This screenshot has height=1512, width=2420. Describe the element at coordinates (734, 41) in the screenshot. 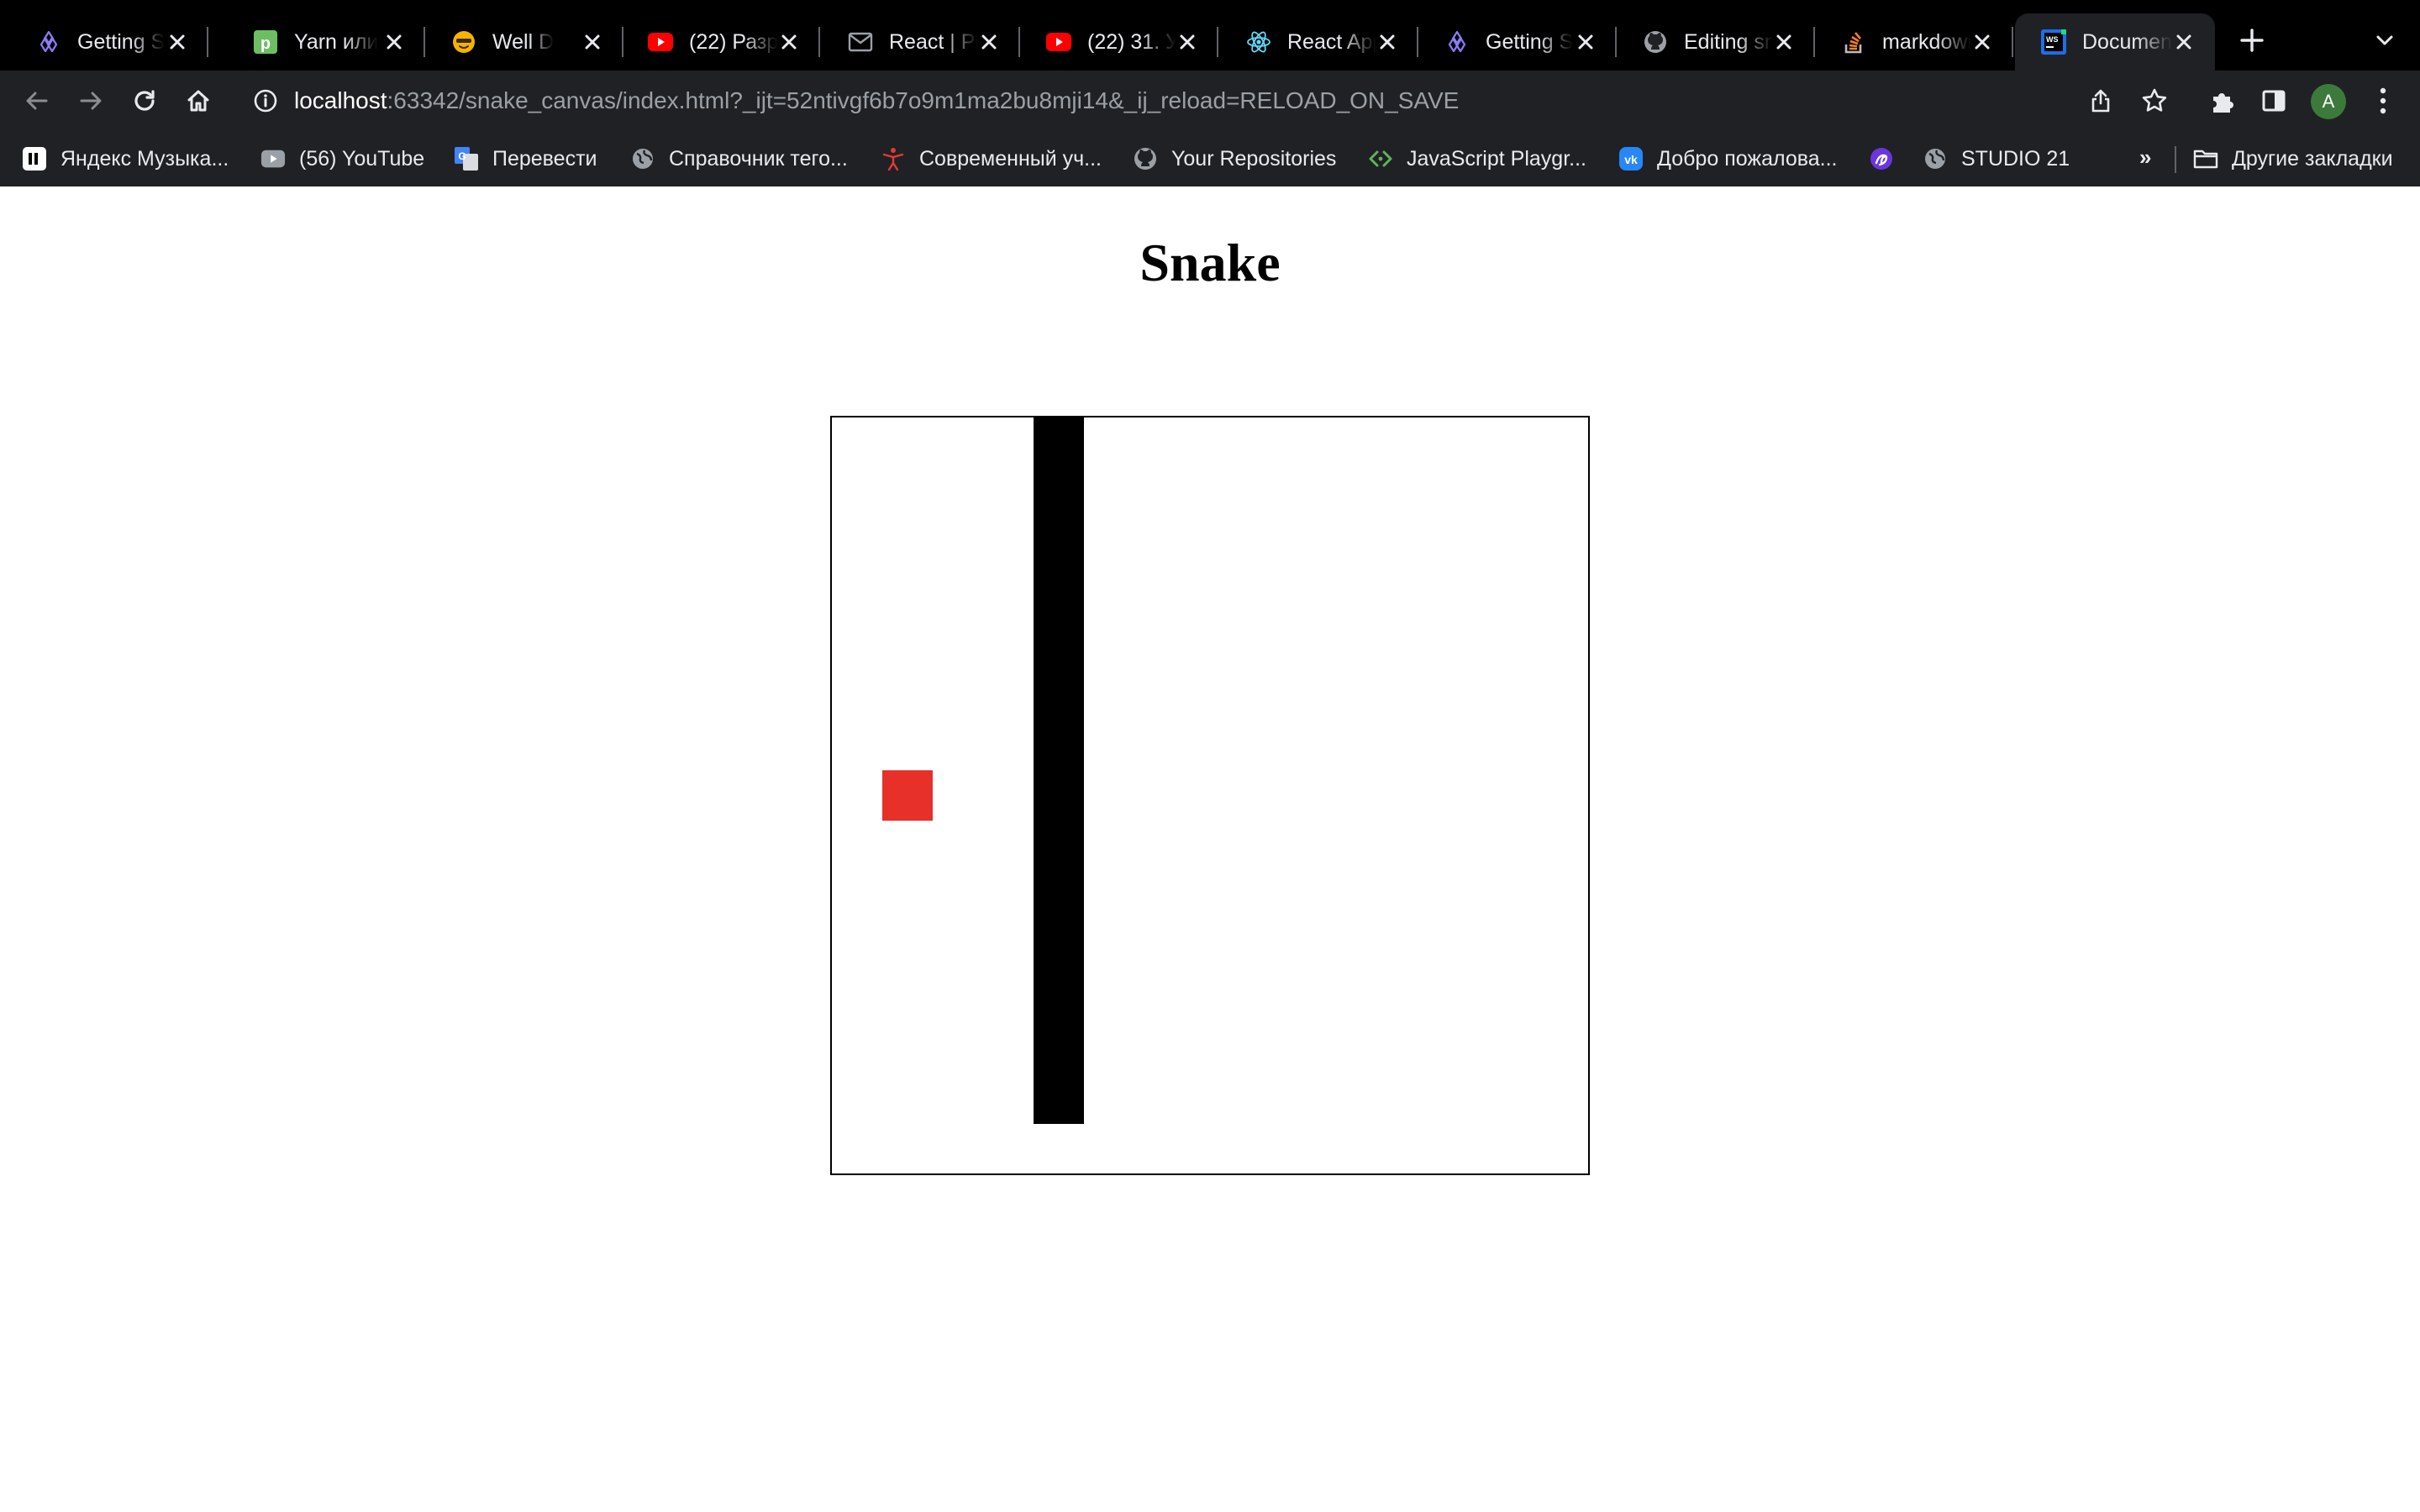

I see `tab-title: (22) Разр` at that location.